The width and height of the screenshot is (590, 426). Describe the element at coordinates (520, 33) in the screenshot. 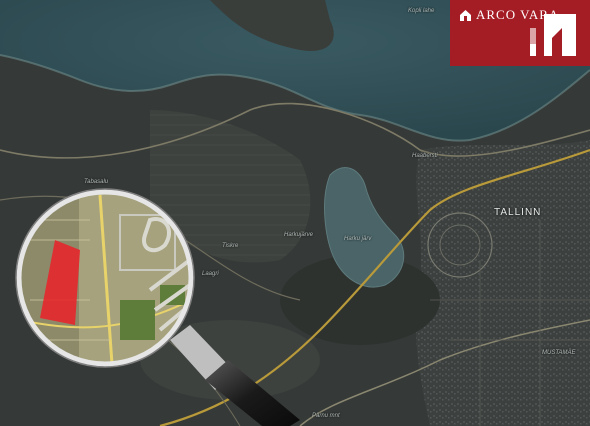

I see `brand-logo: ARCO VARA` at that location.